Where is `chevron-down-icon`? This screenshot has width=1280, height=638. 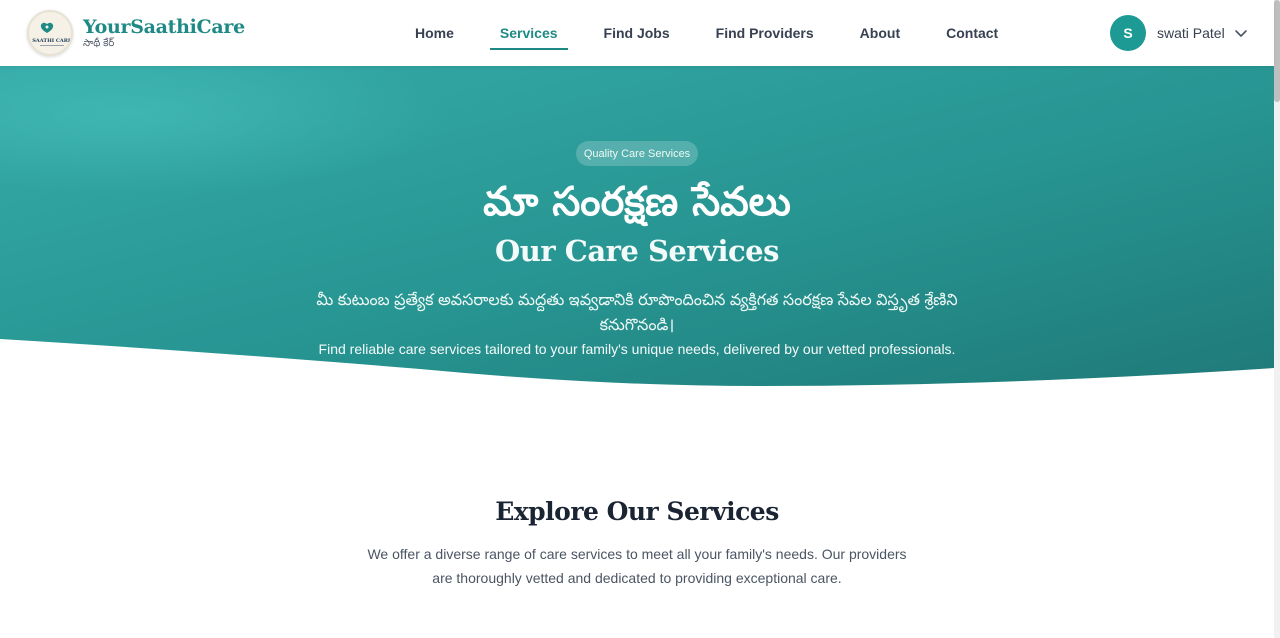
chevron-down-icon is located at coordinates (1240, 33).